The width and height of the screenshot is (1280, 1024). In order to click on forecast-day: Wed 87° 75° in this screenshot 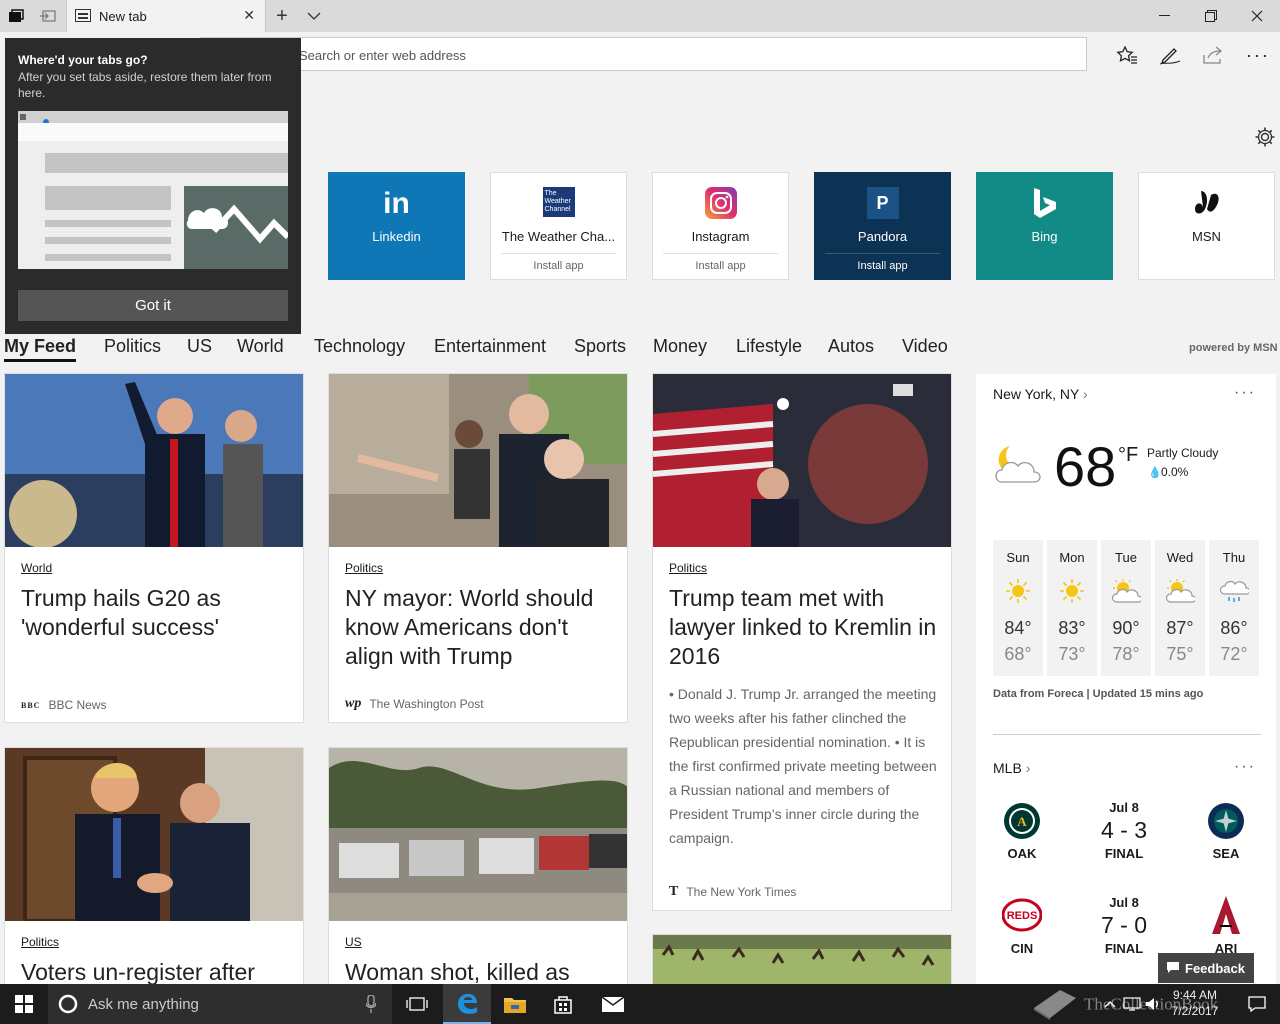, I will do `click(1180, 608)`.